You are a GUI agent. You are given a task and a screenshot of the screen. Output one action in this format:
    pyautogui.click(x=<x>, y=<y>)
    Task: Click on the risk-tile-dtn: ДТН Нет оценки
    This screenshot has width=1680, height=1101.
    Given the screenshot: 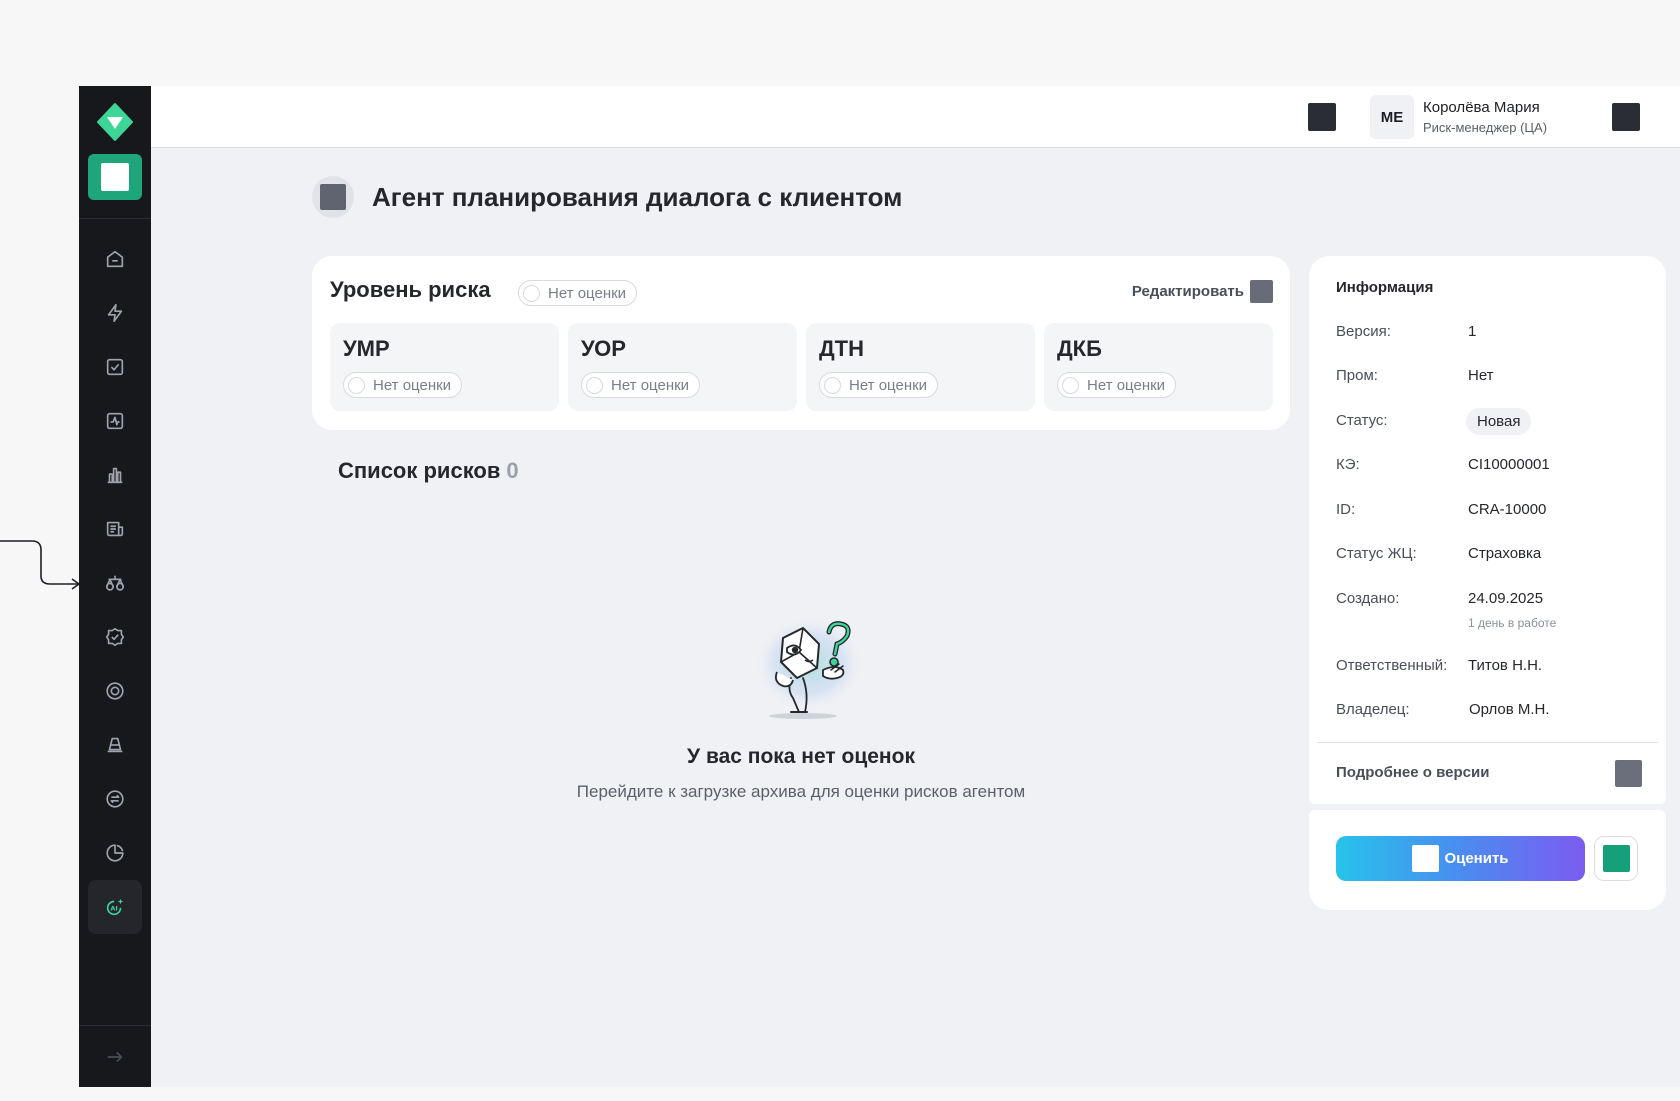 What is the action you would take?
    pyautogui.click(x=920, y=367)
    